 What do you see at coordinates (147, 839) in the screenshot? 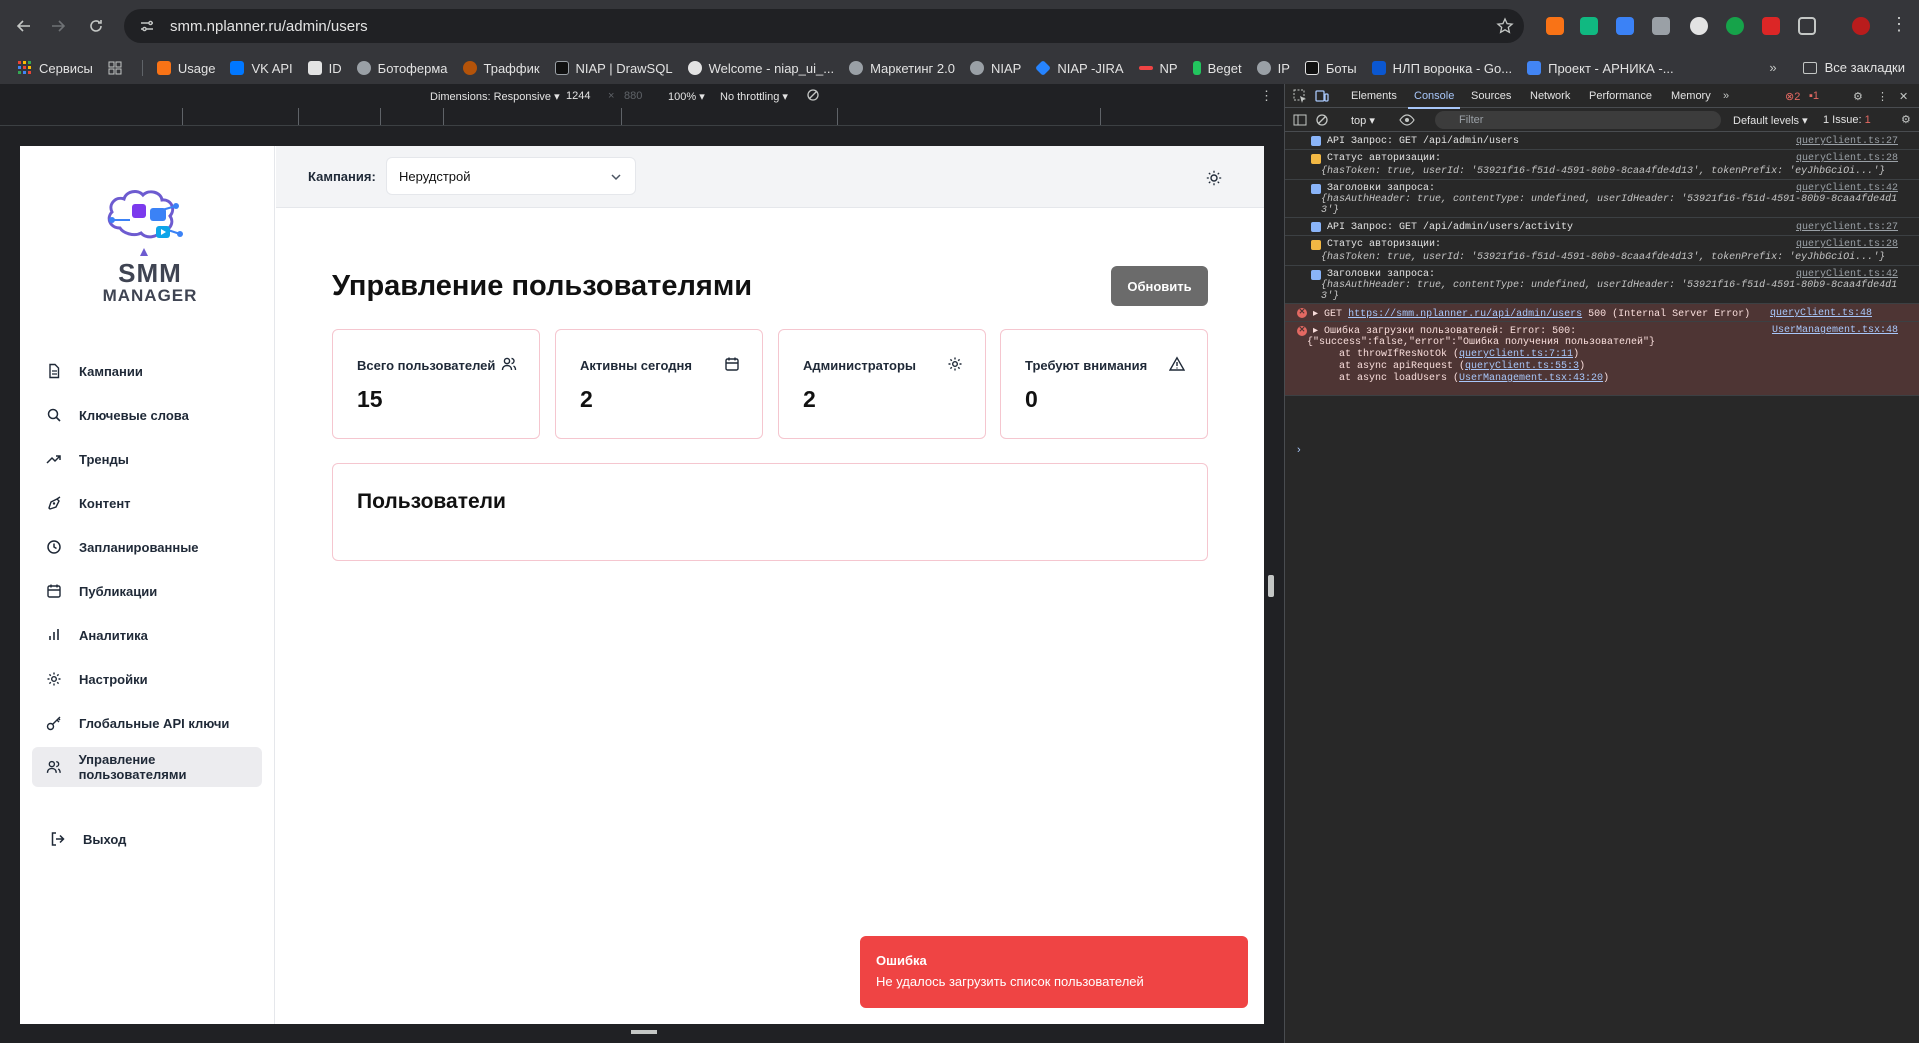
I see `logout-button: Выход` at bounding box center [147, 839].